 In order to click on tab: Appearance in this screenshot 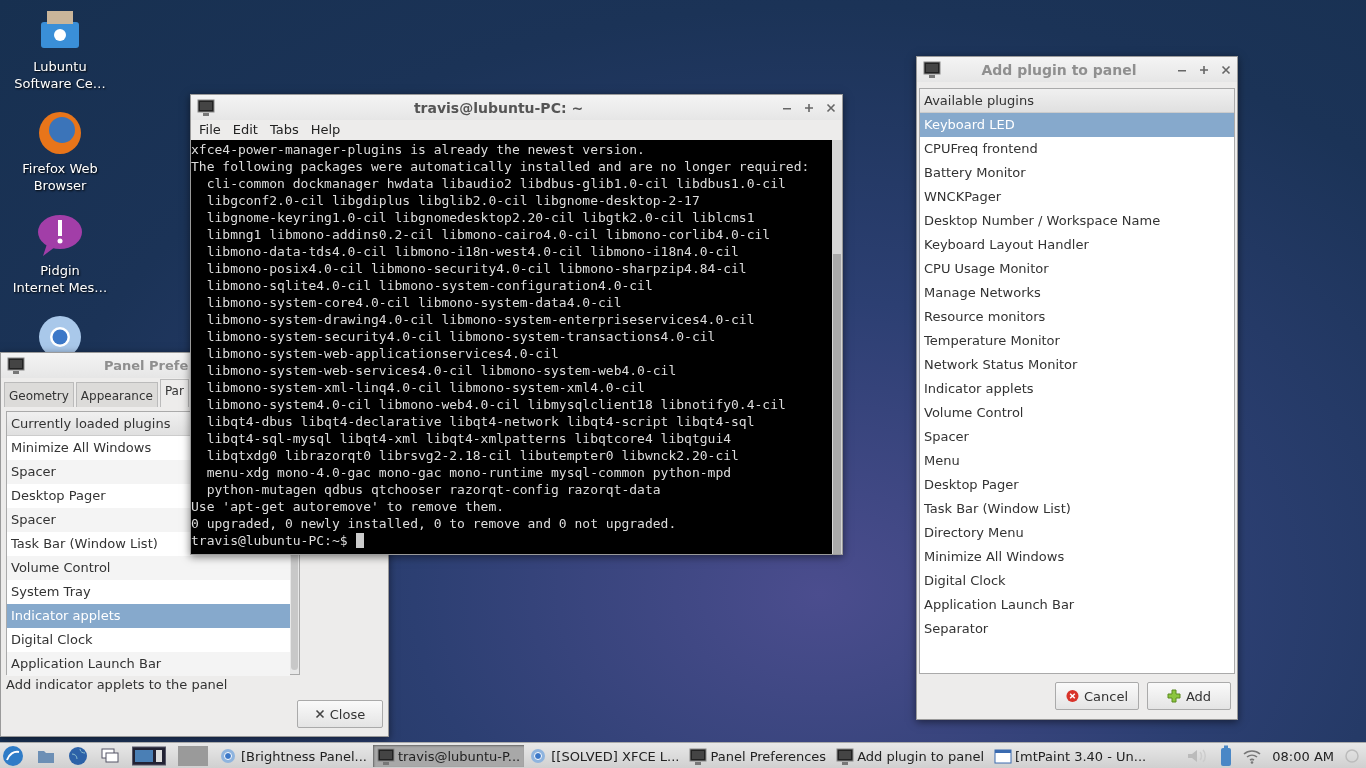, I will do `click(116, 394)`.